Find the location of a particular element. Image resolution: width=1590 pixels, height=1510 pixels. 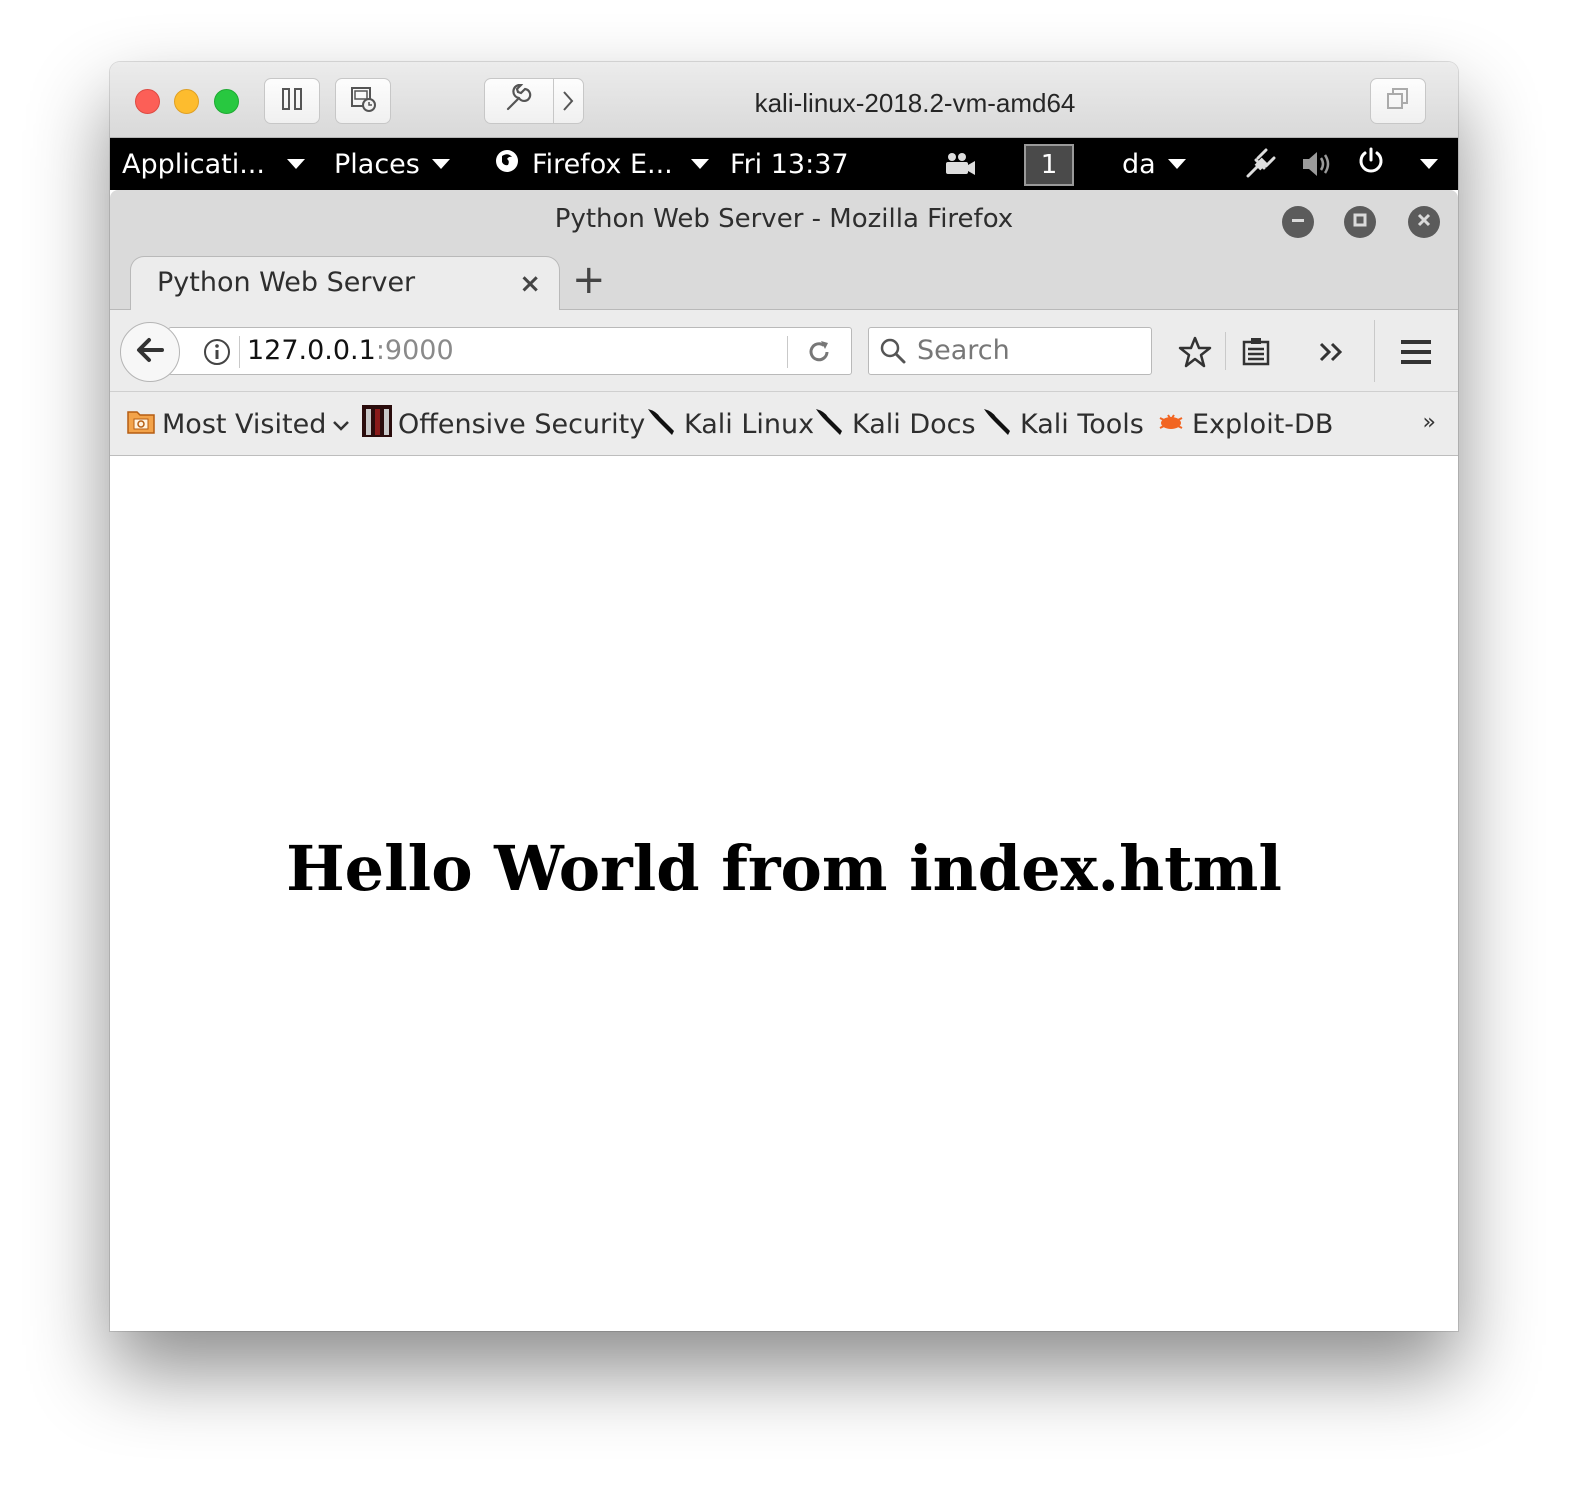

chevron-down-icon is located at coordinates (341, 424).